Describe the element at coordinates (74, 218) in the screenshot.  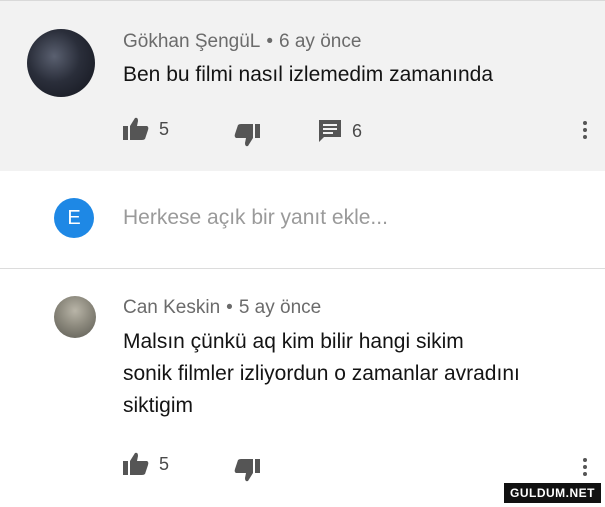
I see `user-avatar: E` at that location.